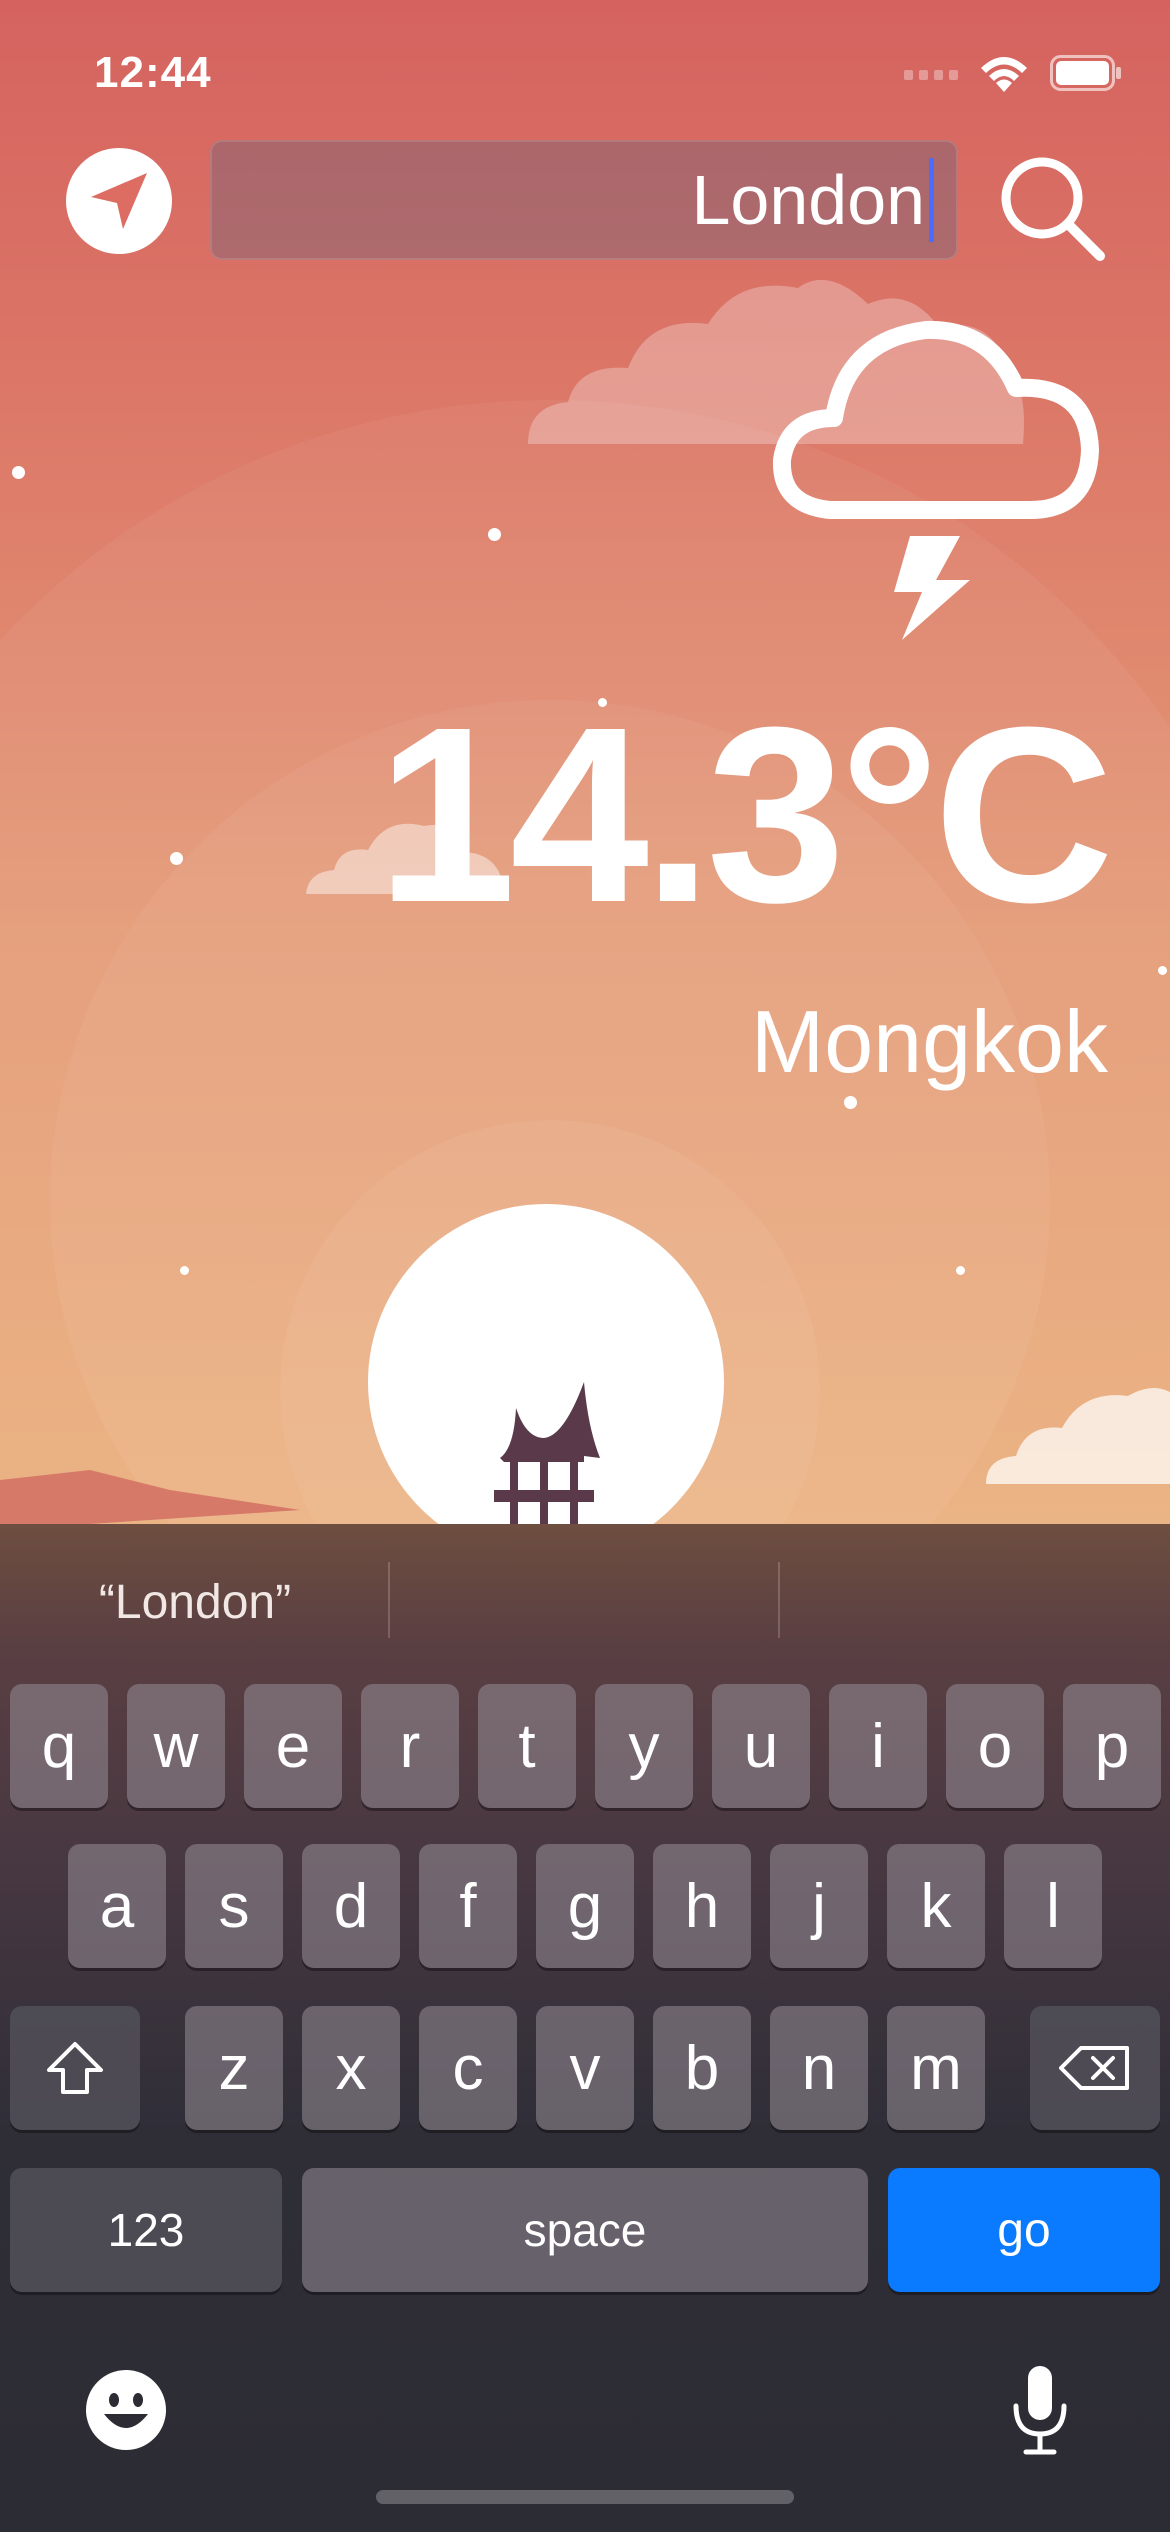 The image size is (1170, 2532). Describe the element at coordinates (234, 2068) in the screenshot. I see `key-z: z` at that location.